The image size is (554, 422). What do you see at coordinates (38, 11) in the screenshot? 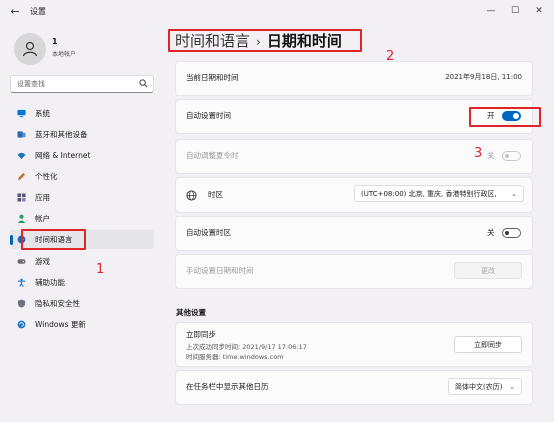
I see `app-title: 设置` at bounding box center [38, 11].